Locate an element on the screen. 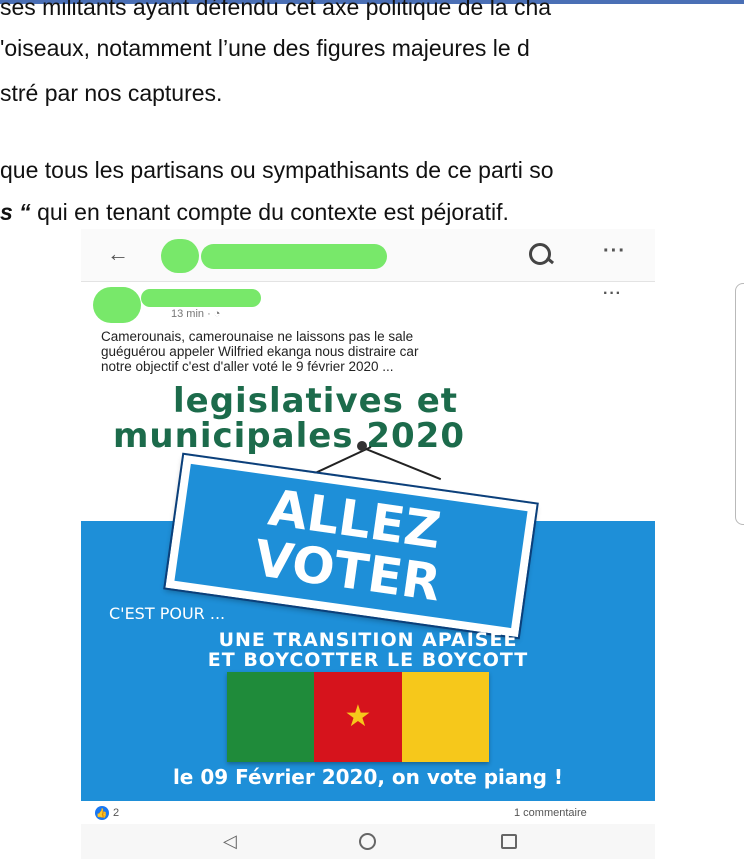 The height and width of the screenshot is (859, 744). post-header-bar: ← ··· is located at coordinates (368, 255).